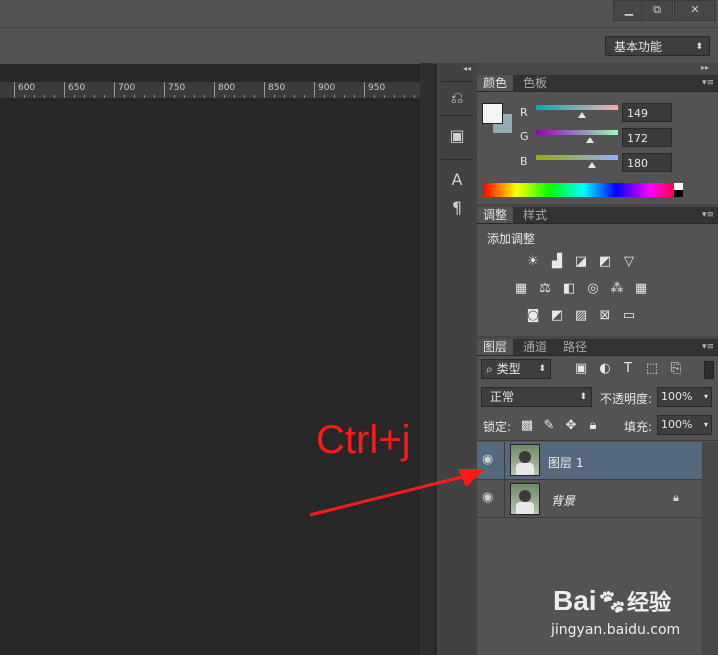 Image resolution: width=718 pixels, height=655 pixels. I want to click on opacity-field: 100% ▾, so click(684, 397).